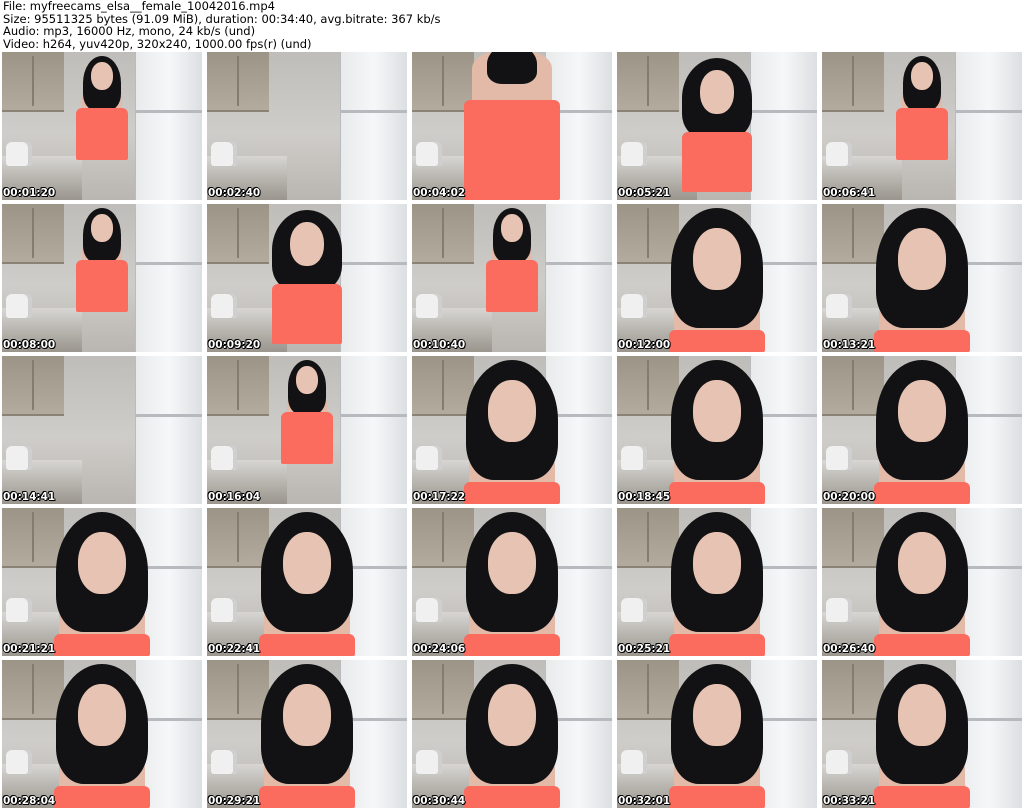 Image resolution: width=1024 pixels, height=811 pixels. What do you see at coordinates (29, 497) in the screenshot?
I see `thumbnail-timestamp: 00:14:41` at bounding box center [29, 497].